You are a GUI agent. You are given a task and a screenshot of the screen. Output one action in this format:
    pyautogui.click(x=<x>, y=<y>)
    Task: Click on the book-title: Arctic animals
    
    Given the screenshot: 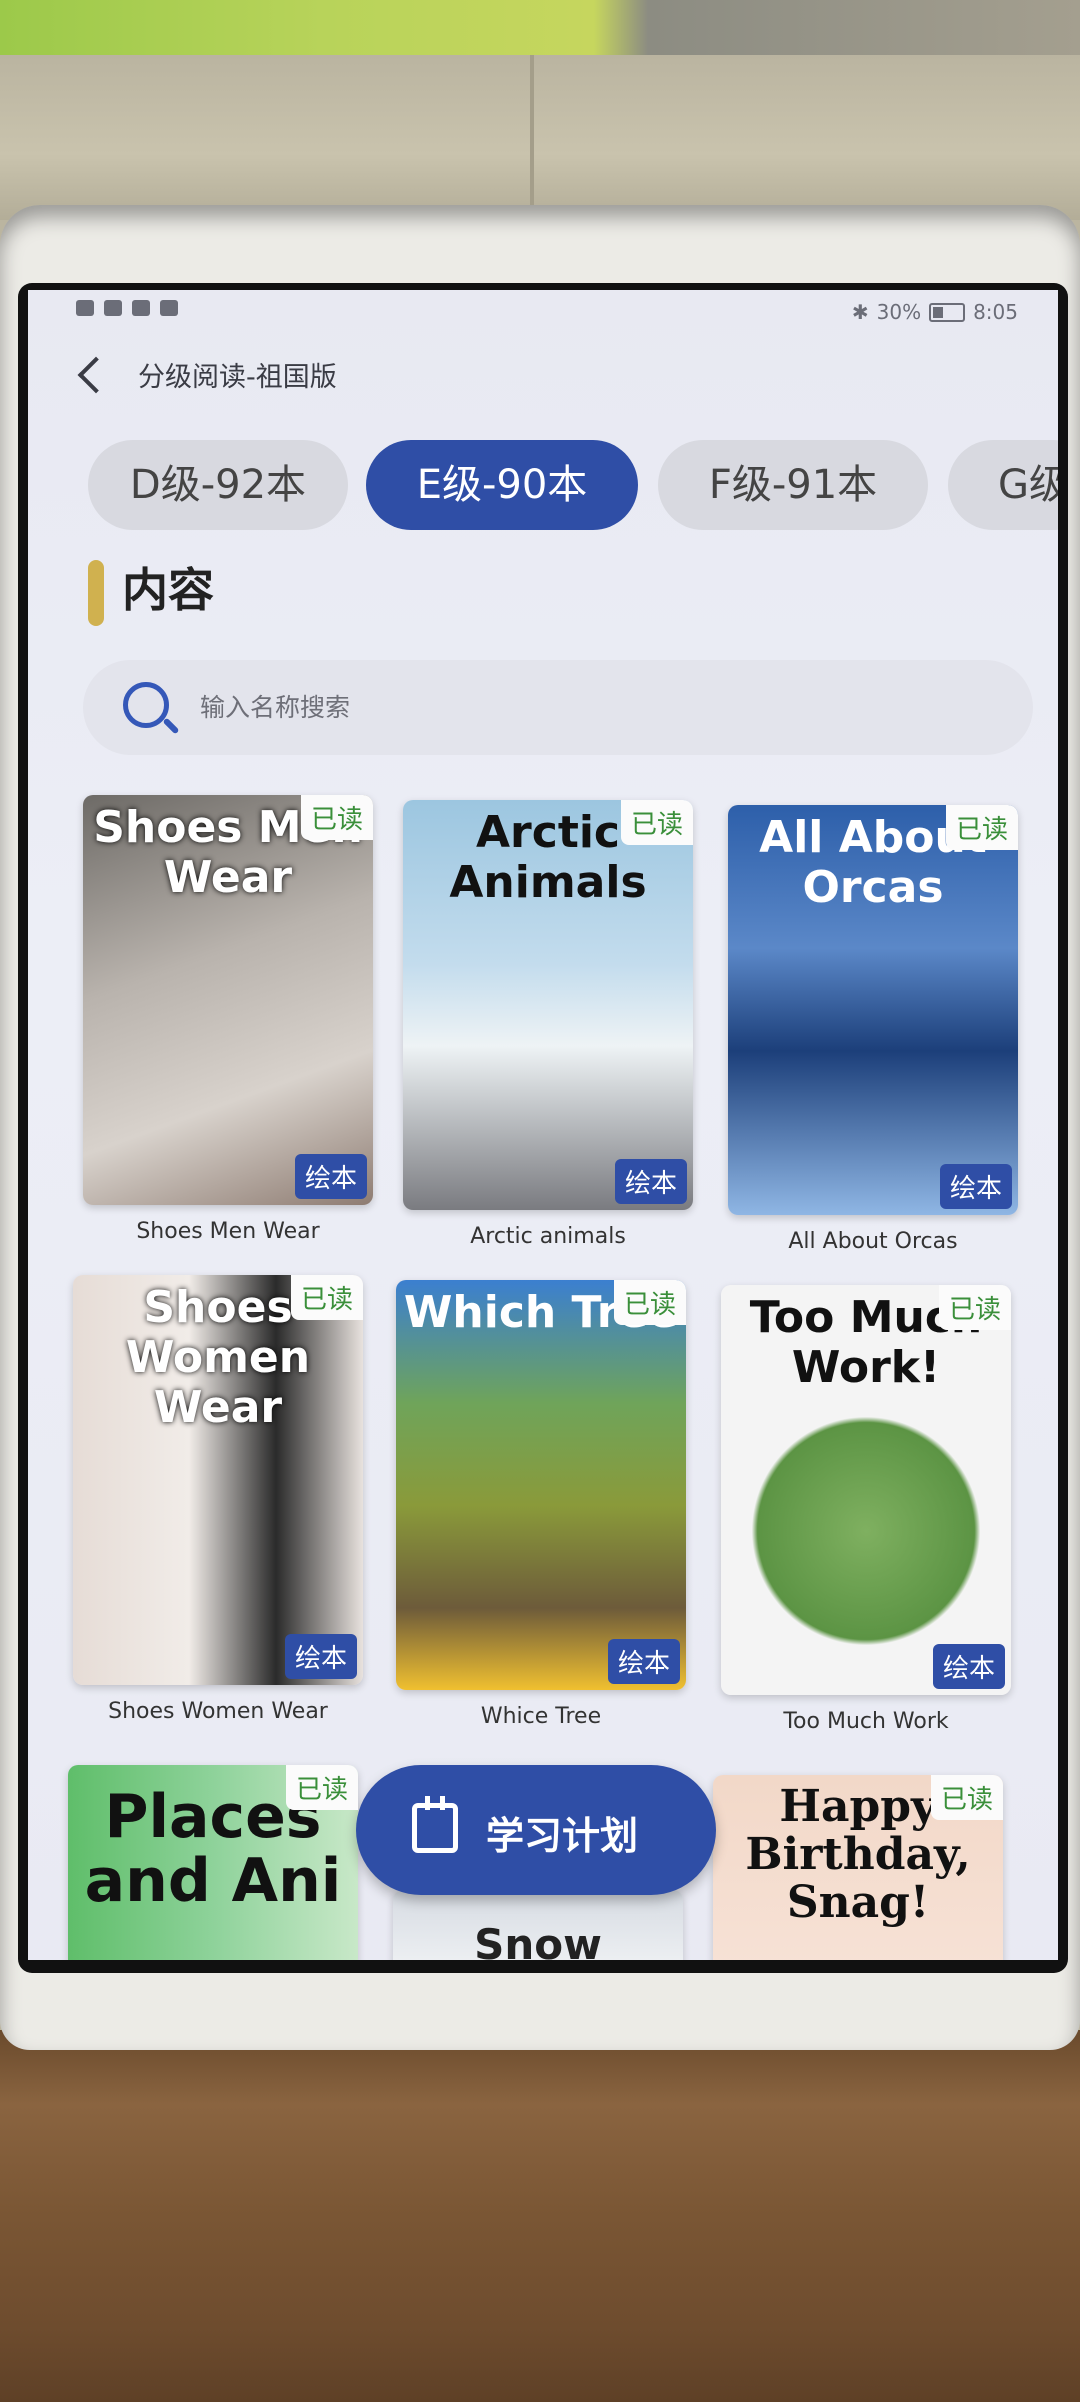 What is the action you would take?
    pyautogui.click(x=548, y=1236)
    